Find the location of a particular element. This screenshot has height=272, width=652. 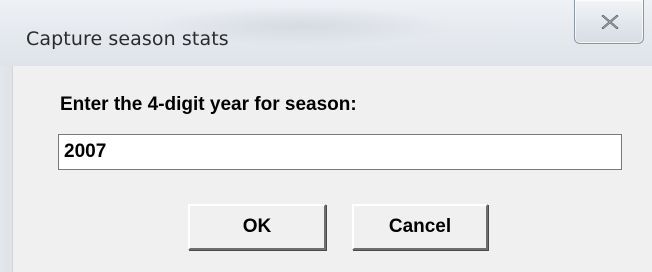

close-icon is located at coordinates (610, 22).